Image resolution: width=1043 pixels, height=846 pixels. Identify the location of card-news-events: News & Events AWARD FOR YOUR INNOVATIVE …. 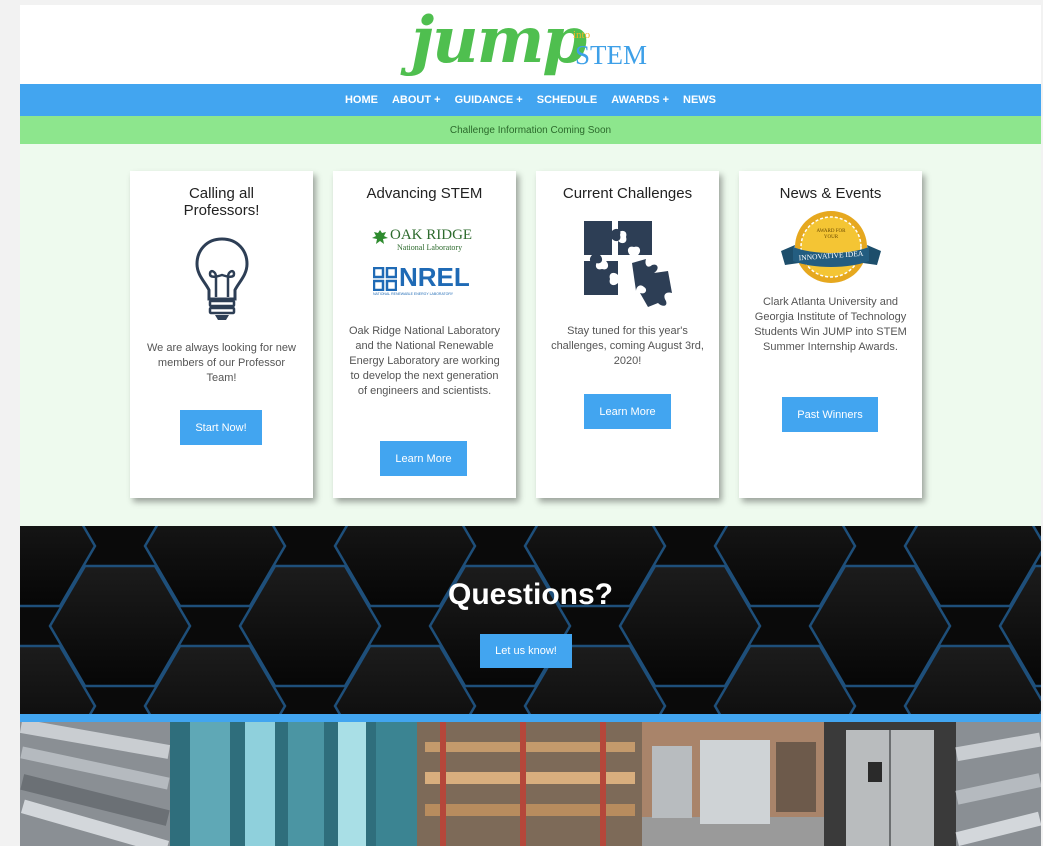
(830, 334).